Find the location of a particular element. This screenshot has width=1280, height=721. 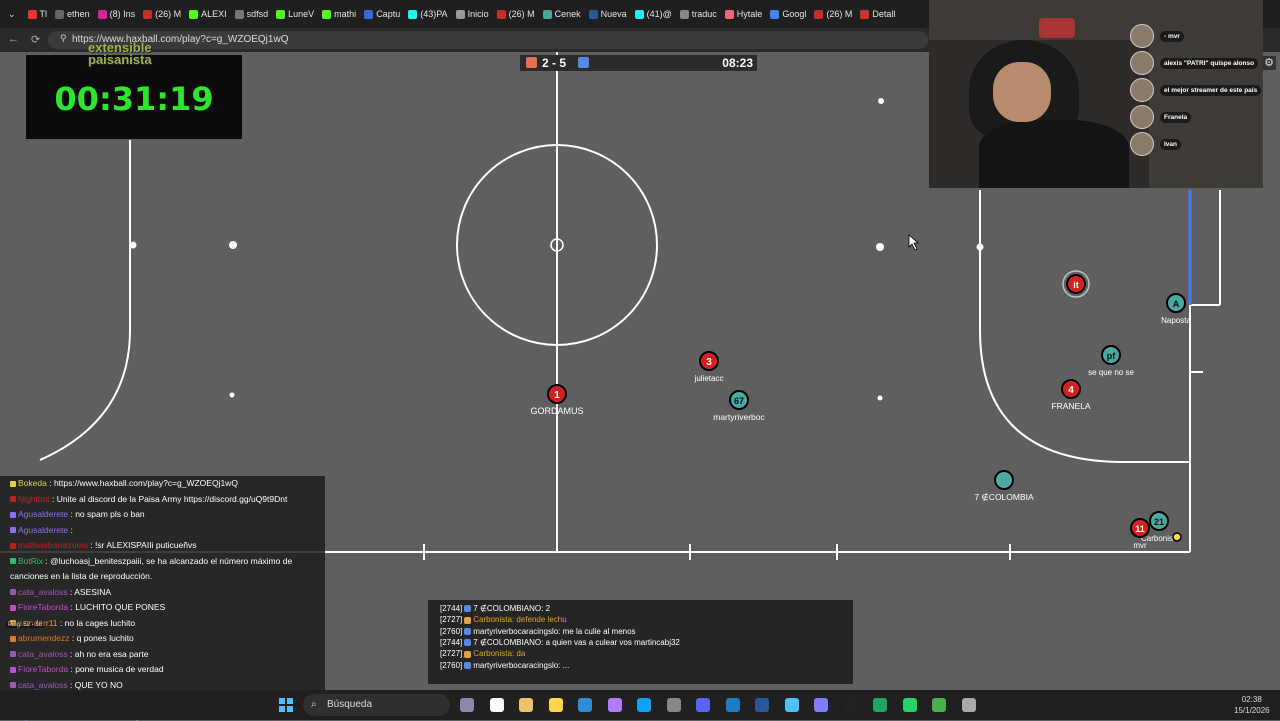

browser-tab: Nueva is located at coordinates (608, 14).